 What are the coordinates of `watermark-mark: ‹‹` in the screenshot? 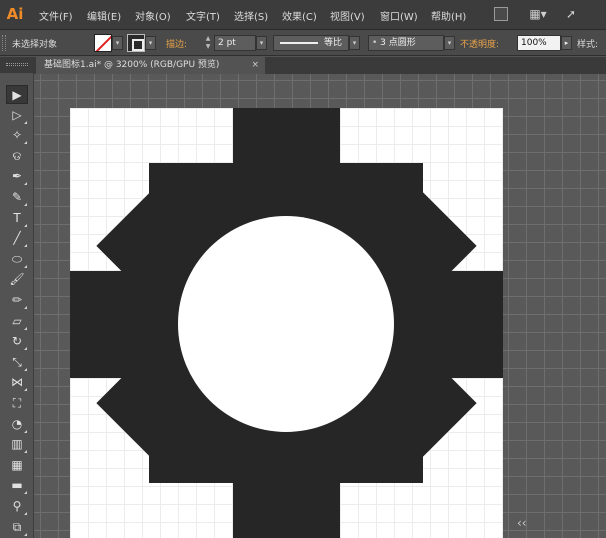 It's located at (522, 523).